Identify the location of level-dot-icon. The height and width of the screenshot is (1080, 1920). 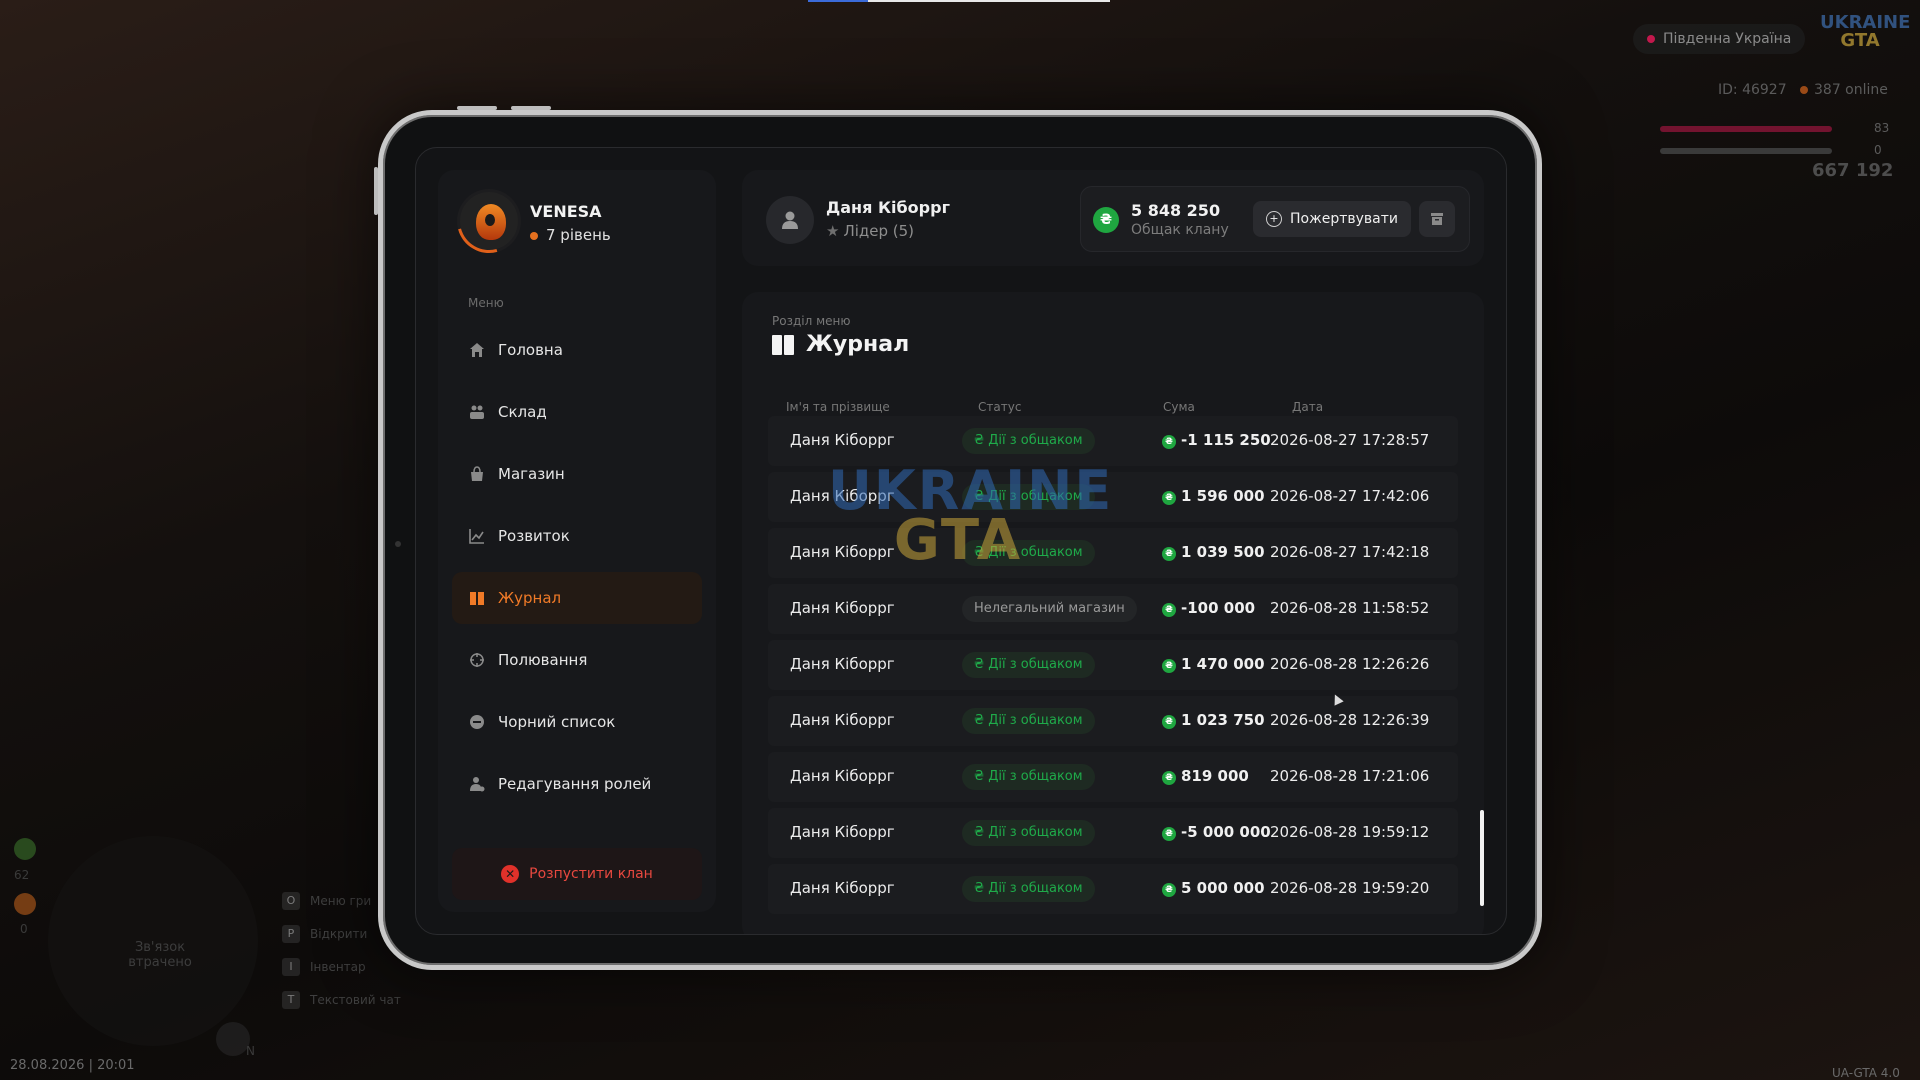
(534, 235).